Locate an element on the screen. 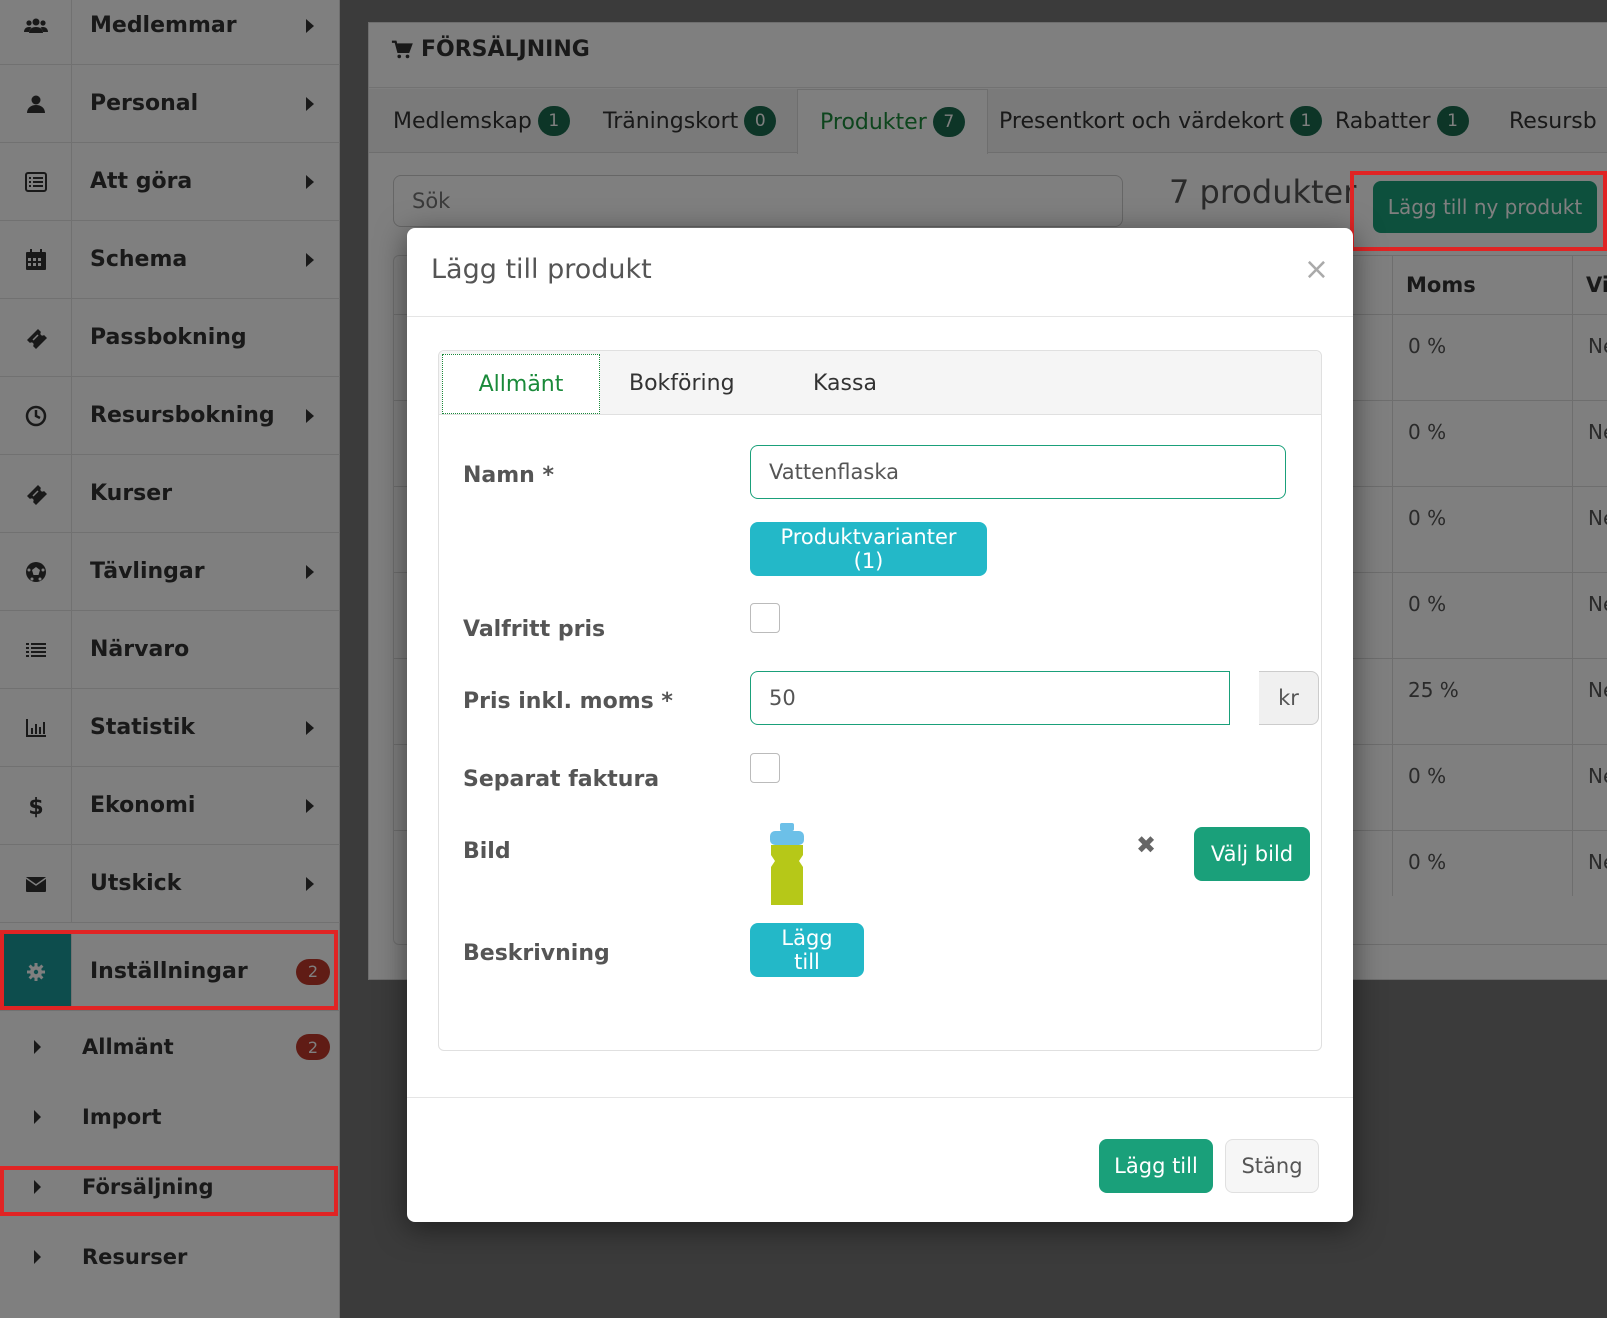 The height and width of the screenshot is (1318, 1607). optional-price-checkbox is located at coordinates (765, 618).